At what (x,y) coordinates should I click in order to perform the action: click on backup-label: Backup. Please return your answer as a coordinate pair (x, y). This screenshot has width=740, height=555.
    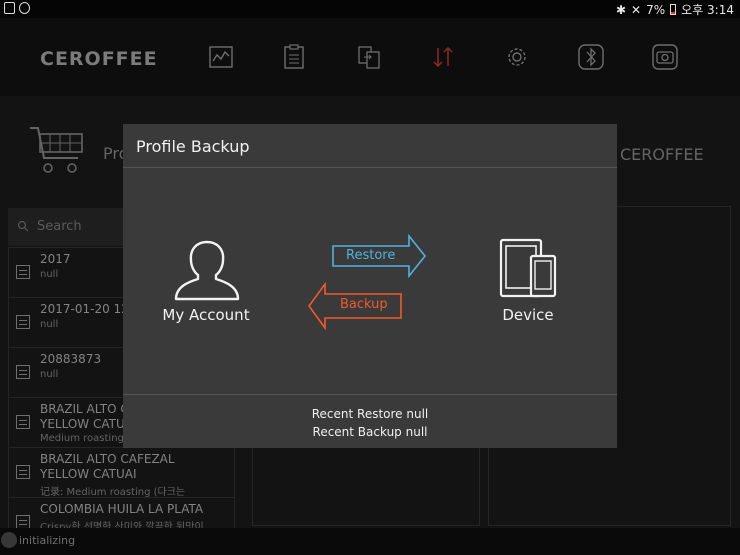
    Looking at the image, I should click on (364, 304).